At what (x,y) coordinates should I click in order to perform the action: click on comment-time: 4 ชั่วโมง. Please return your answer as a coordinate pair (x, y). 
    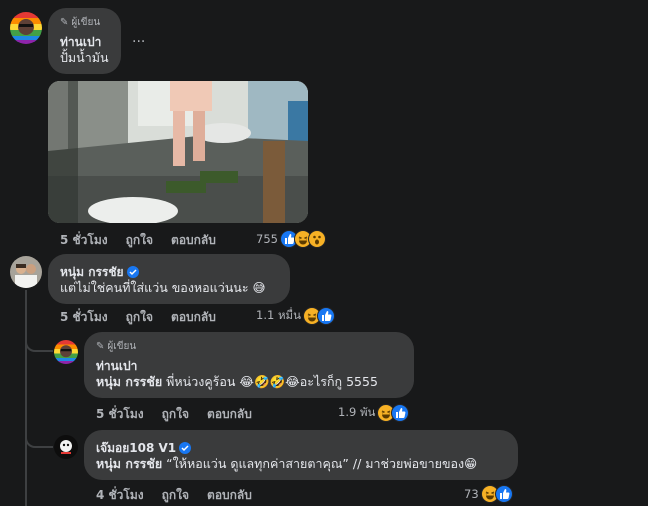
    Looking at the image, I should click on (120, 495).